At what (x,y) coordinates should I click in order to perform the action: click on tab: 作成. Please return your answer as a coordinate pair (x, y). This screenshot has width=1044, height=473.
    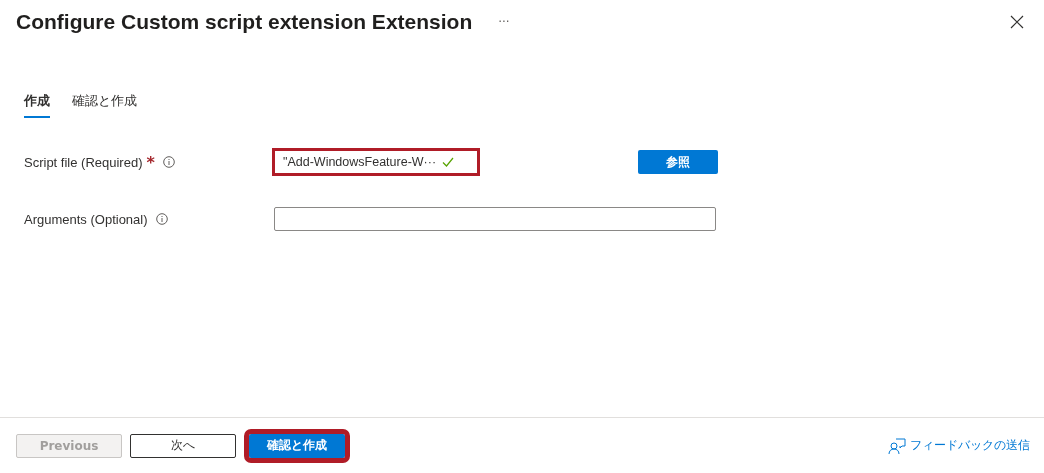
    Looking at the image, I should click on (37, 105).